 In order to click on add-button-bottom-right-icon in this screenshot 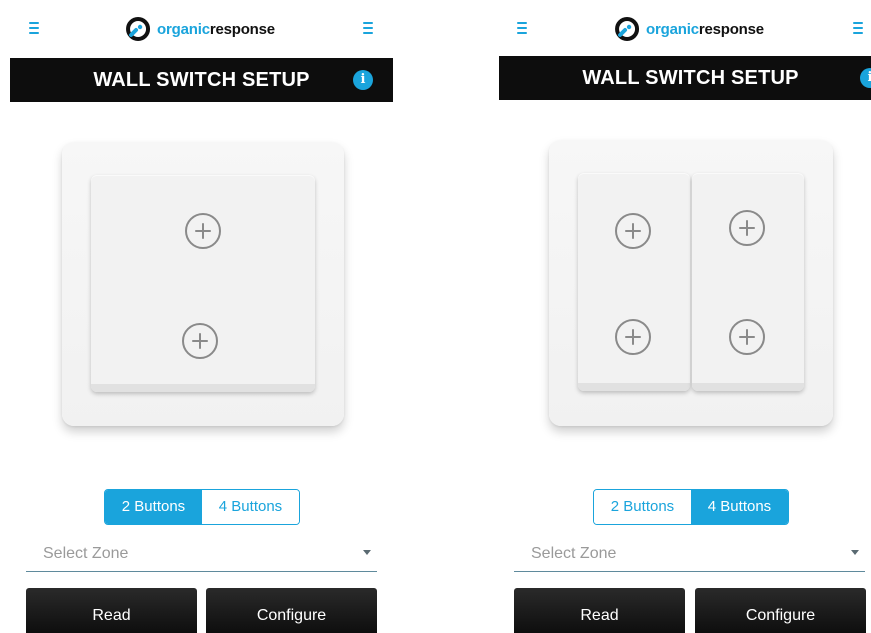, I will do `click(747, 337)`.